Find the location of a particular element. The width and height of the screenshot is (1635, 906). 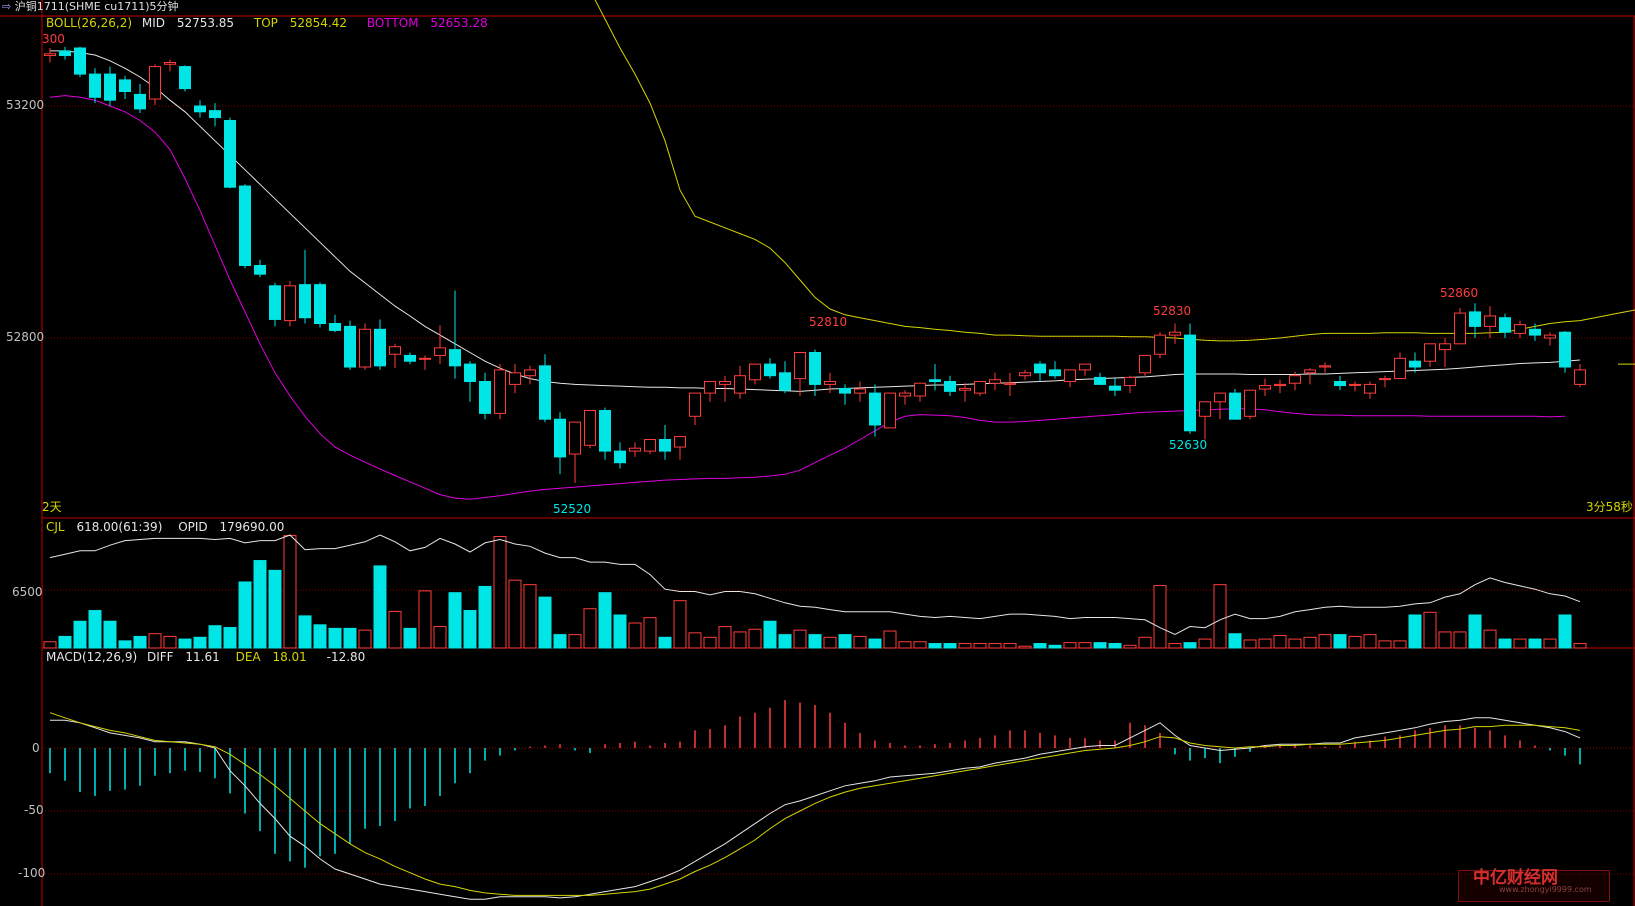

price-tick-52800: 52800 is located at coordinates (25, 337).